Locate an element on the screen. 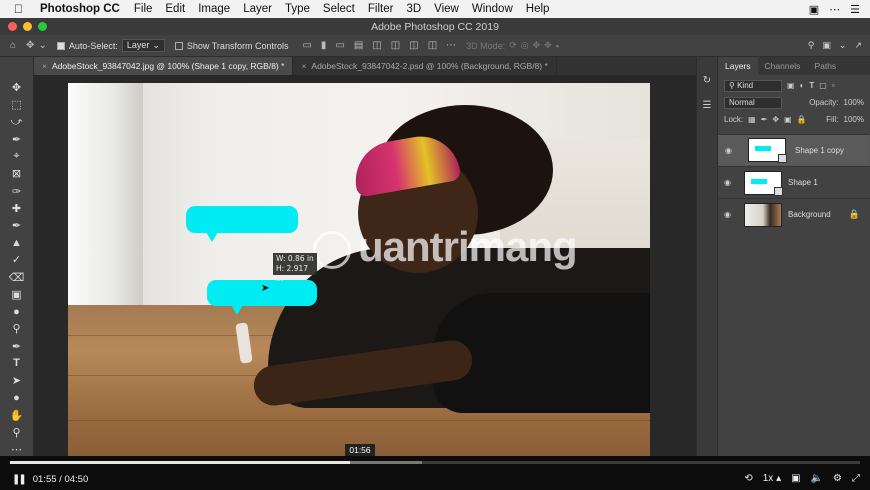  distribute-icon: ◫ is located at coordinates (376, 45).